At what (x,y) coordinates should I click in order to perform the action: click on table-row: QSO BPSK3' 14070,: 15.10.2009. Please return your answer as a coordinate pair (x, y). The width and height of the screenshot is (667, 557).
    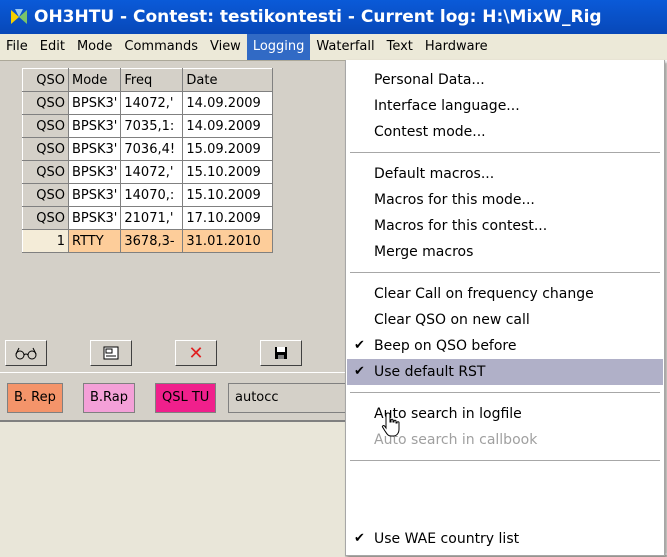
    Looking at the image, I should click on (148, 195).